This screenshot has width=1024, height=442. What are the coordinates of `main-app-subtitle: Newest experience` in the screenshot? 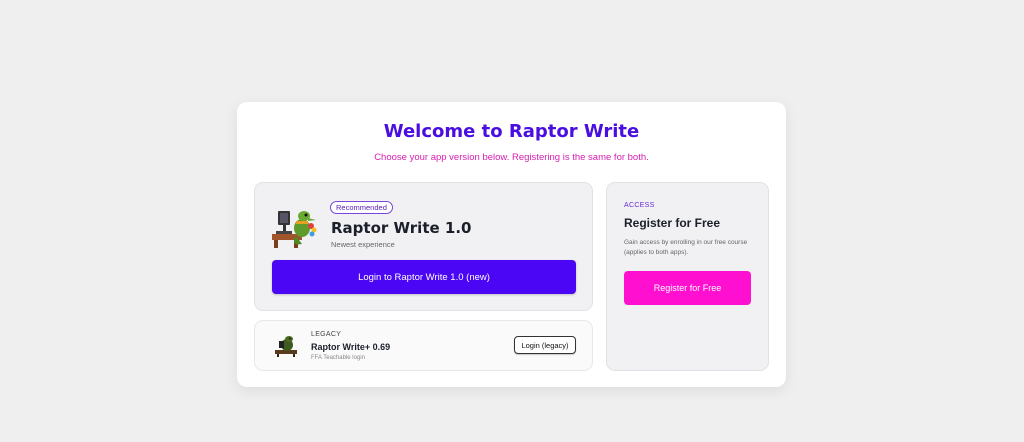 It's located at (363, 244).